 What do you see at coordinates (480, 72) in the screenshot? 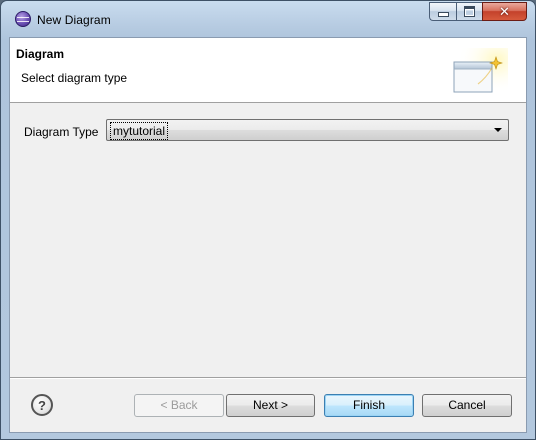
I see `new-diagram-wizard-icon` at bounding box center [480, 72].